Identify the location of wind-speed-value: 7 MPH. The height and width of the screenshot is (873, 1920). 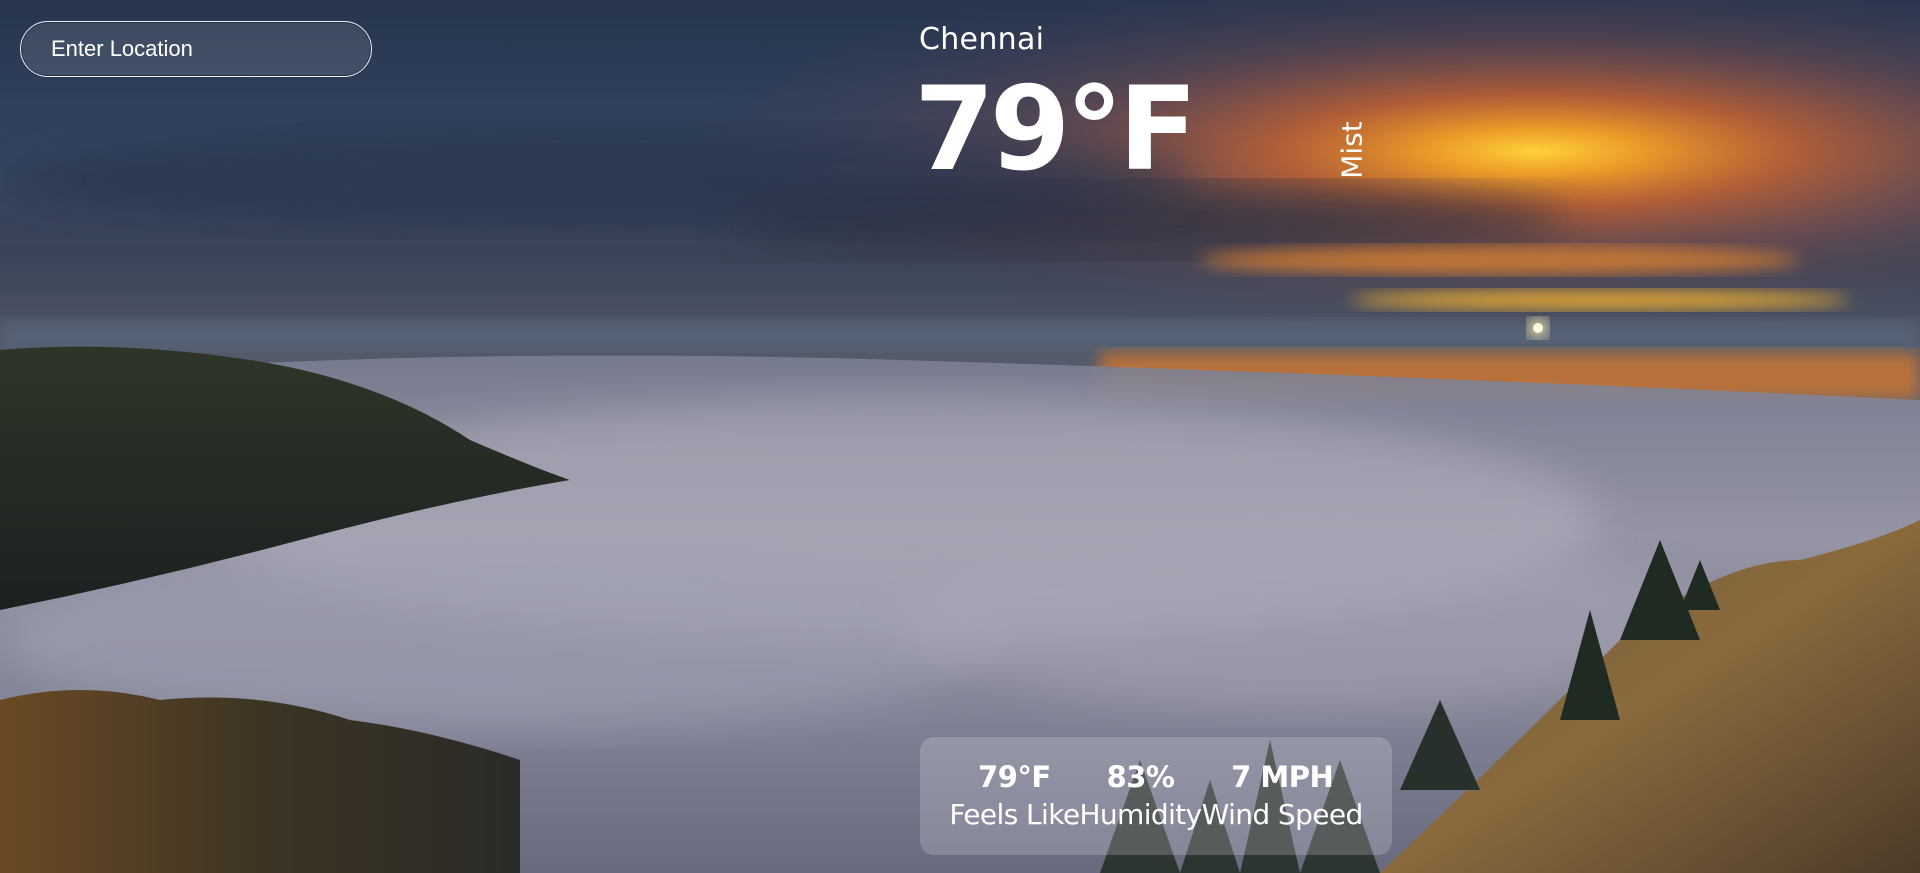
(1282, 777).